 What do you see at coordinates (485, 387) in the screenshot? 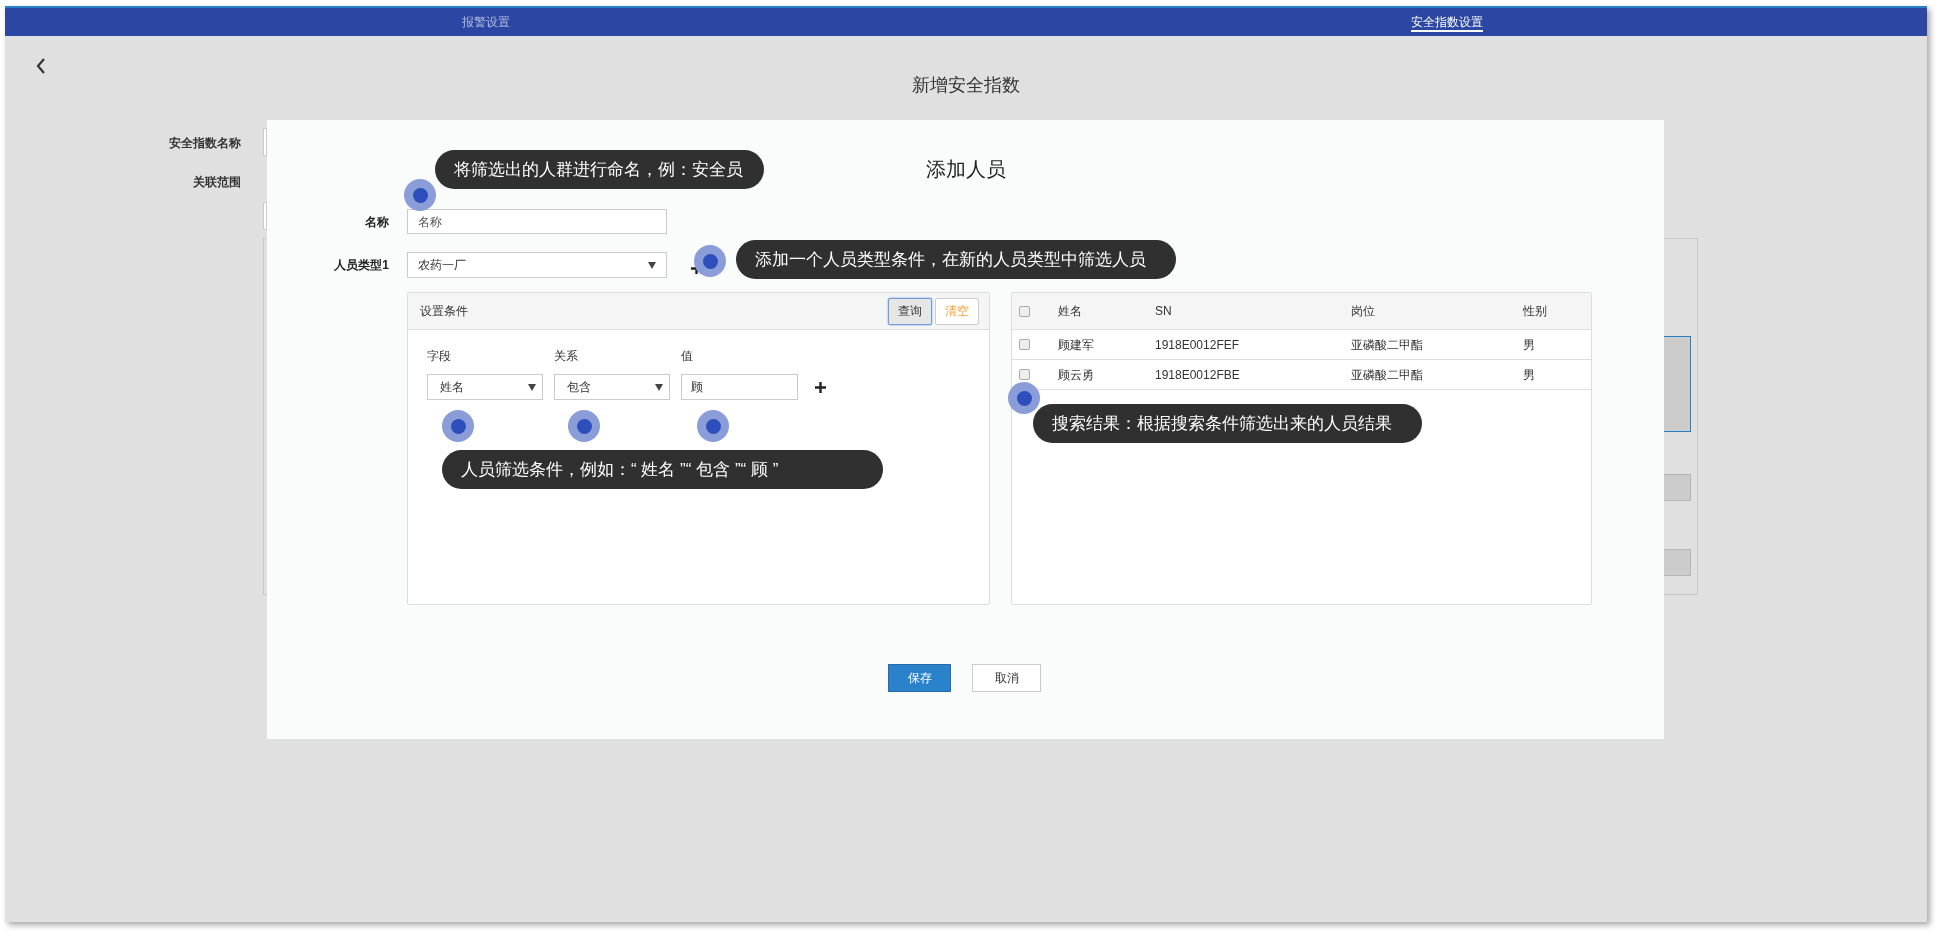
I see `select-field: 姓名` at bounding box center [485, 387].